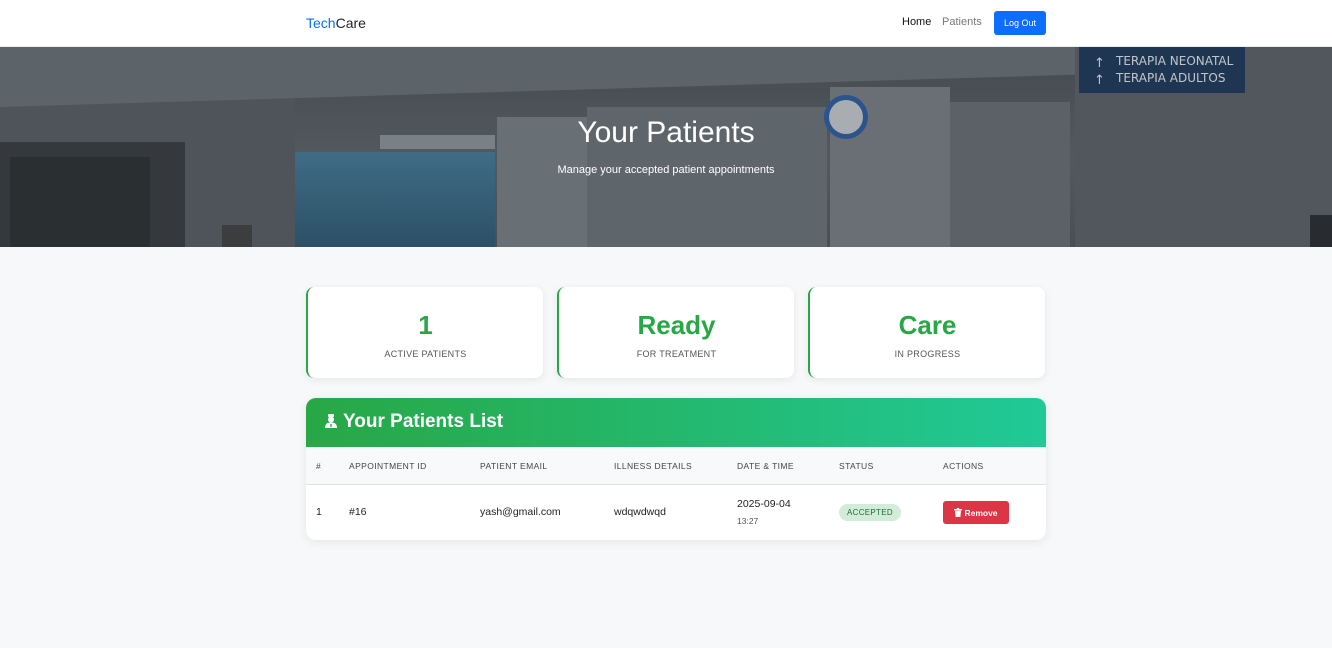  What do you see at coordinates (963, 466) in the screenshot?
I see `column-header-actions: ACTIONS` at bounding box center [963, 466].